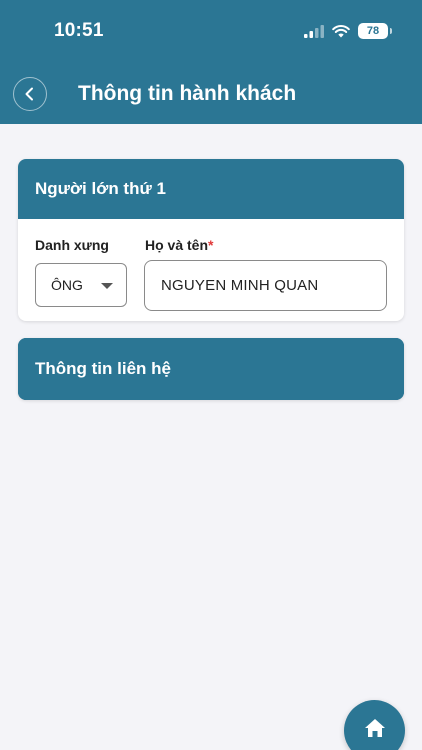  What do you see at coordinates (211, 31) in the screenshot?
I see `status-bar: 10:51 78` at bounding box center [211, 31].